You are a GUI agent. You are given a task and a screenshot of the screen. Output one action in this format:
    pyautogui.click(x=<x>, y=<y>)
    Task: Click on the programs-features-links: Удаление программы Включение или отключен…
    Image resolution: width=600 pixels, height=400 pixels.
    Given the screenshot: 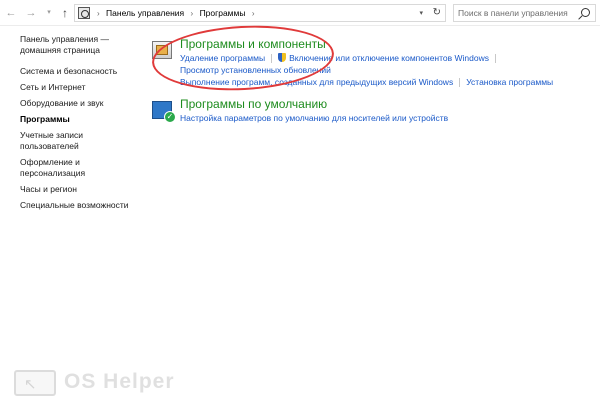 What is the action you would take?
    pyautogui.click(x=385, y=70)
    